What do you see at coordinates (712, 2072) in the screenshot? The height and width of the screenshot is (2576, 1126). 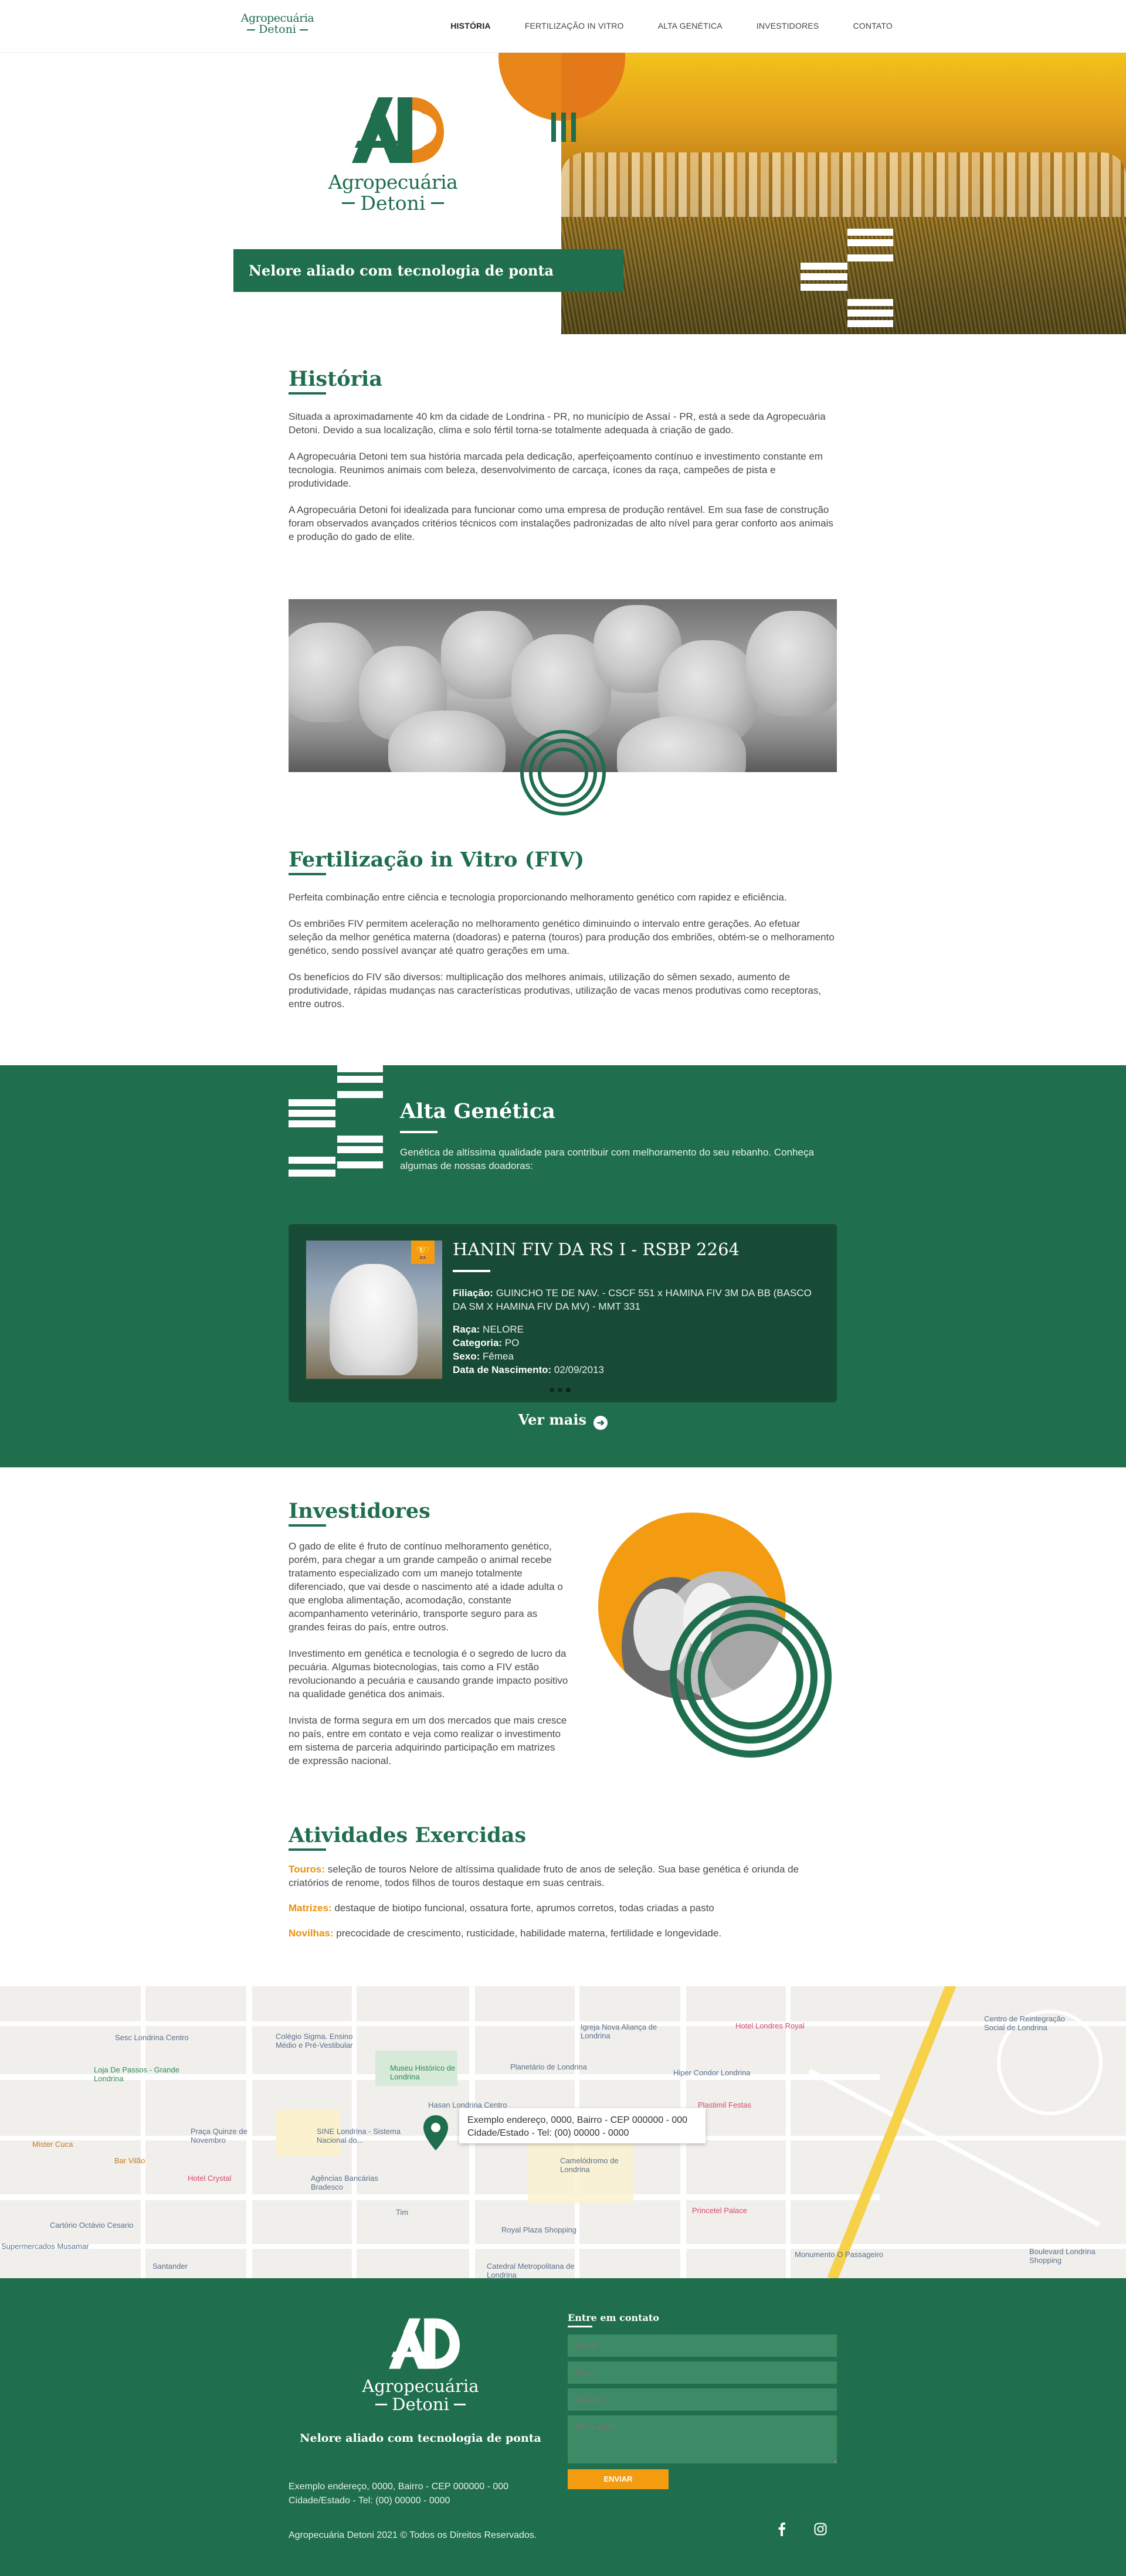 I see `map-label: Hiper Condor Londrina` at bounding box center [712, 2072].